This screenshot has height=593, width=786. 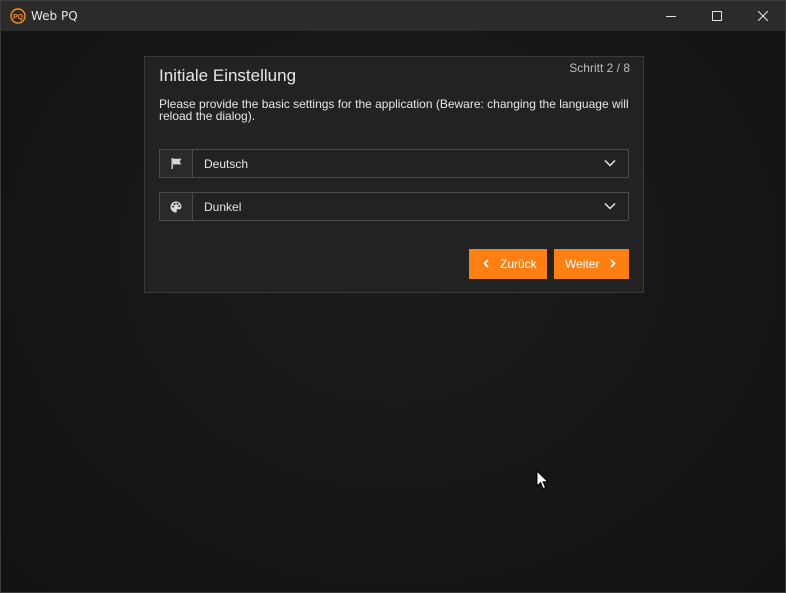 What do you see at coordinates (613, 263) in the screenshot?
I see `chevron-right-icon` at bounding box center [613, 263].